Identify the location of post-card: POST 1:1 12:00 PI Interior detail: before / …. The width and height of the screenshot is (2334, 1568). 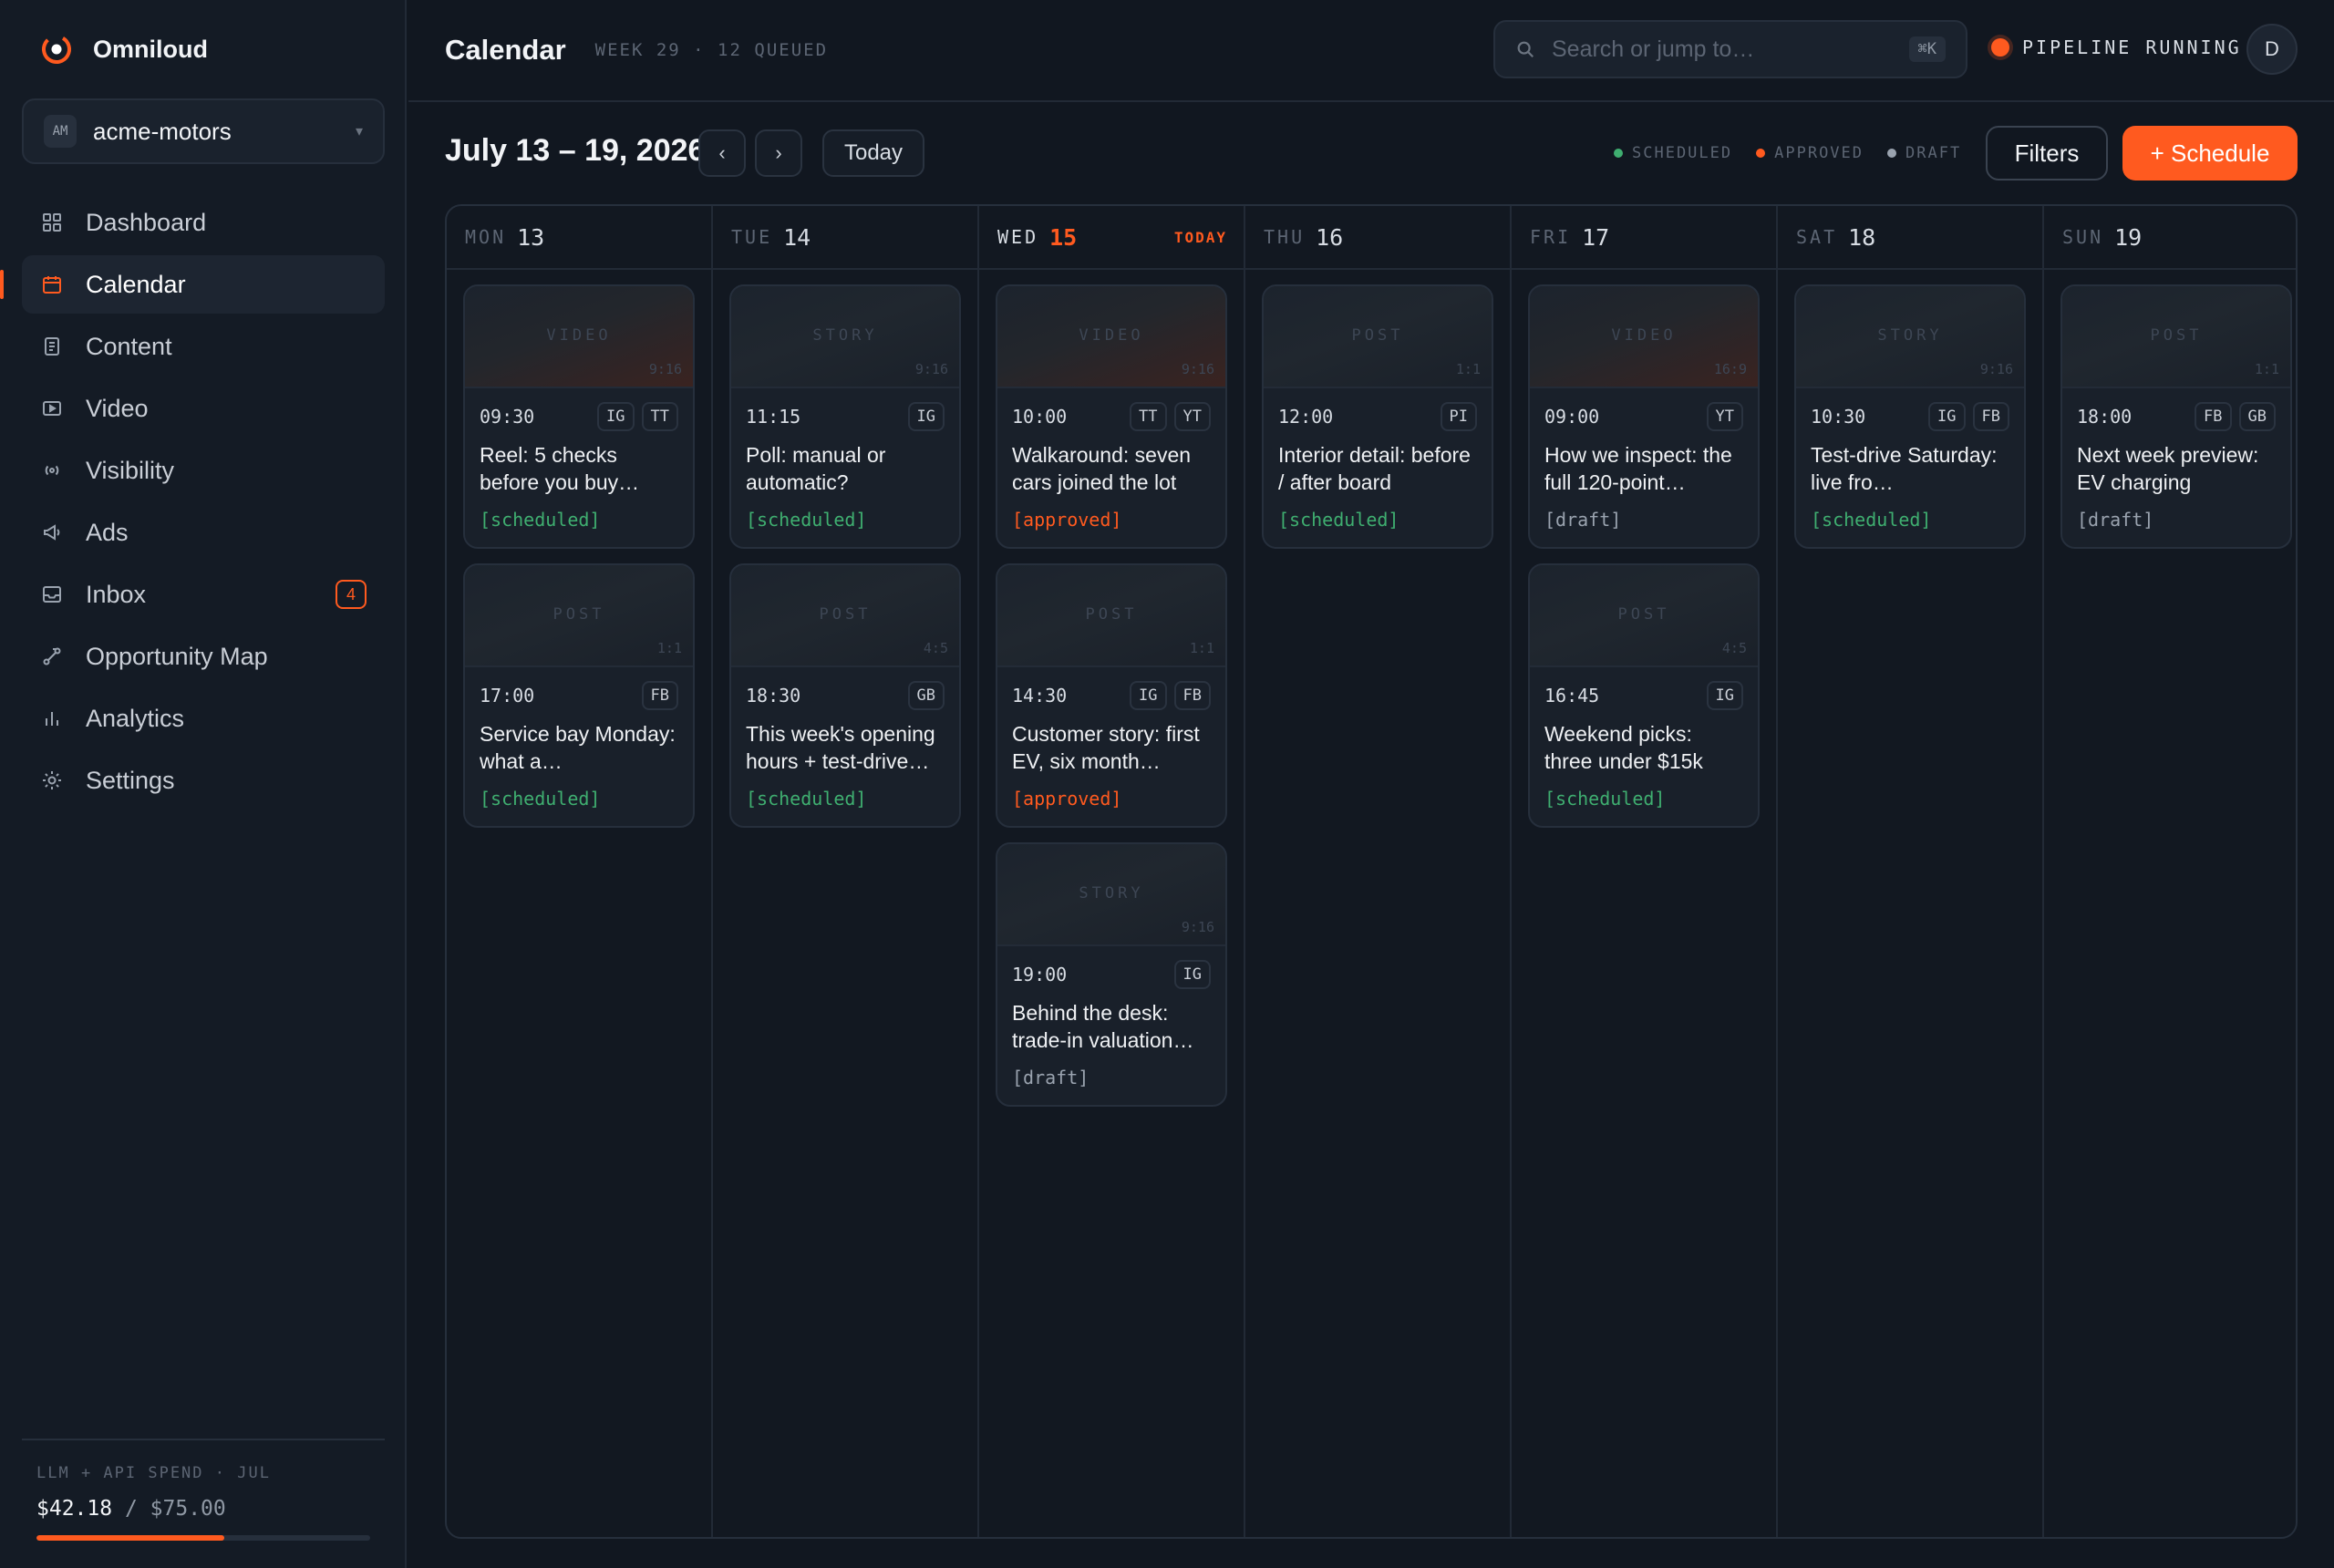
(1377, 416).